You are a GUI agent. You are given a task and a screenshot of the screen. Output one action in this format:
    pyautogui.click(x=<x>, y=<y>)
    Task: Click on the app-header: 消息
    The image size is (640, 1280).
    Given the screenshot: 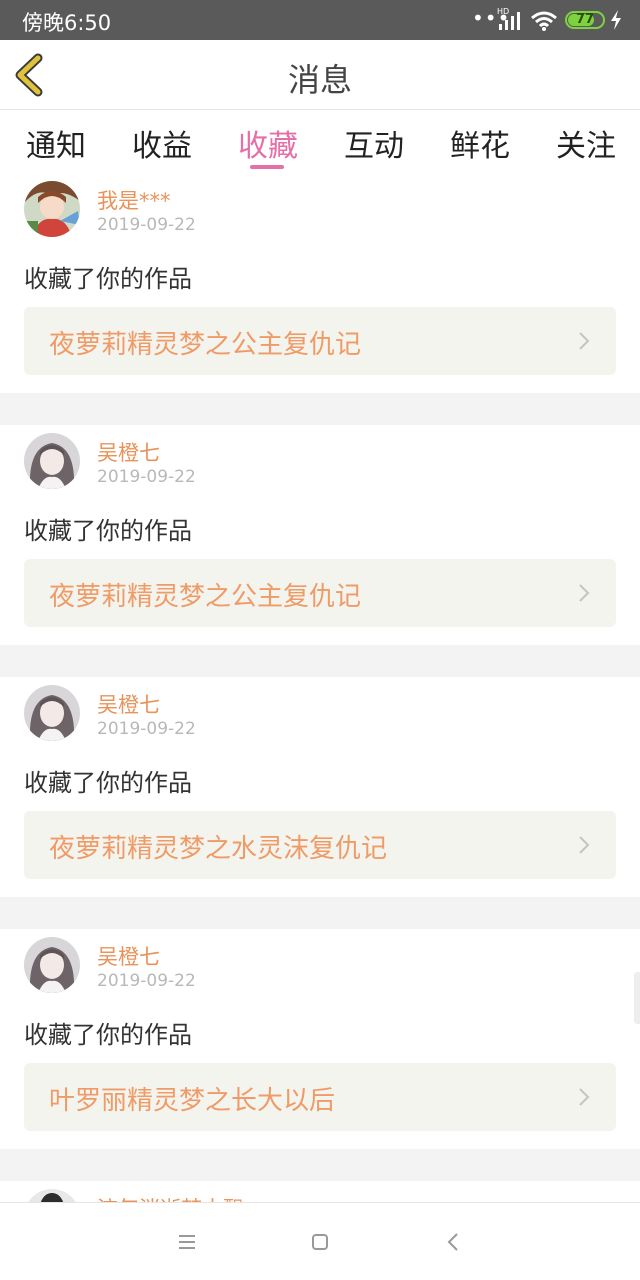 What is the action you would take?
    pyautogui.click(x=320, y=75)
    